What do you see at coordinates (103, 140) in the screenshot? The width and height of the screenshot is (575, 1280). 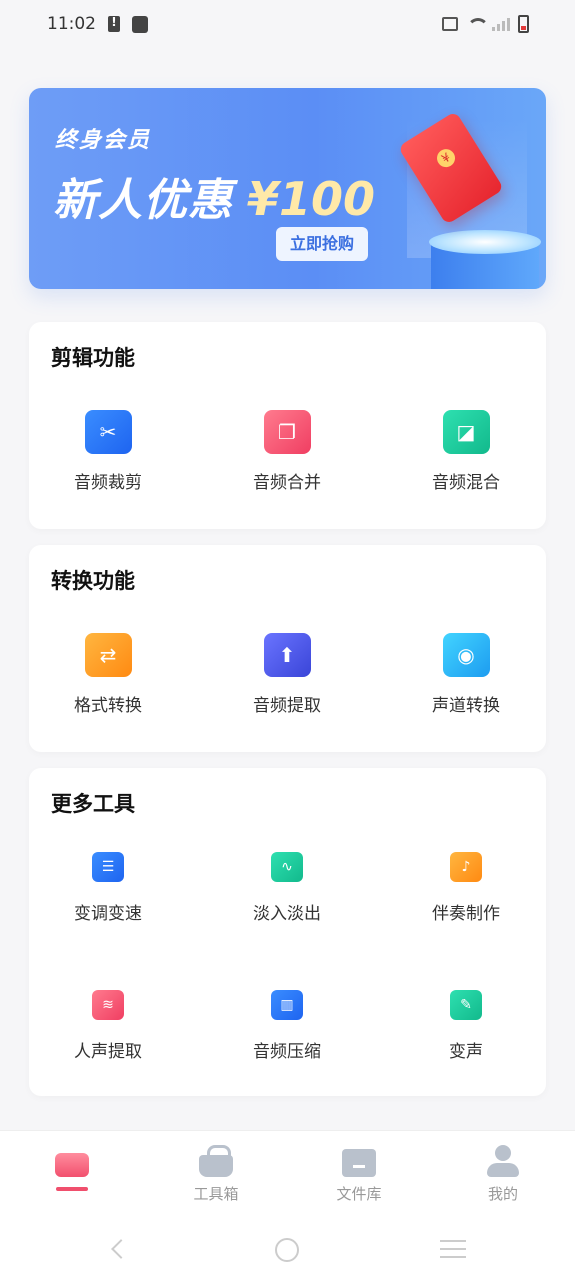 I see `banner-tag: 终身会员` at bounding box center [103, 140].